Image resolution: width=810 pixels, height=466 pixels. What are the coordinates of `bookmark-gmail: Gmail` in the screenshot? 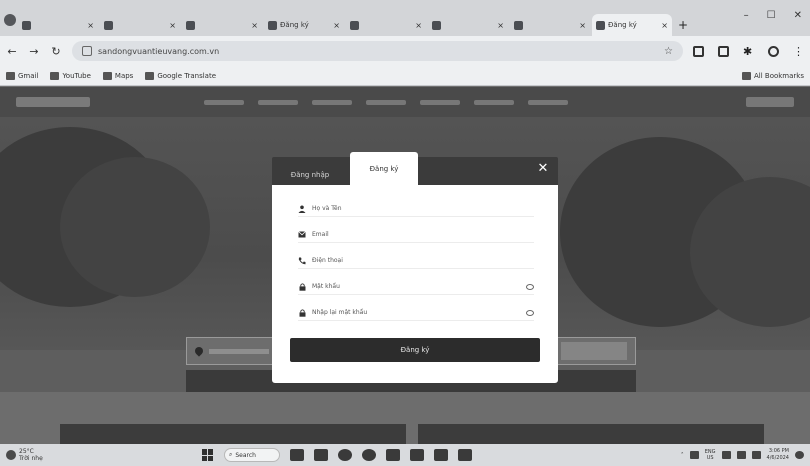 It's located at (22, 75).